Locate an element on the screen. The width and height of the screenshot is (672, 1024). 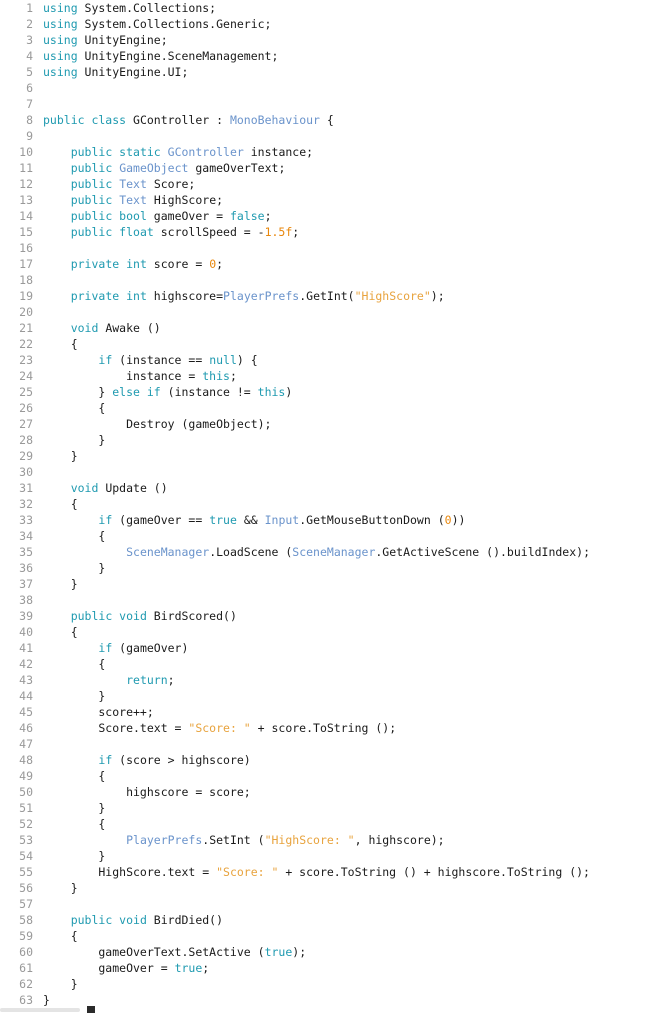
code-line: 9 is located at coordinates (336, 136).